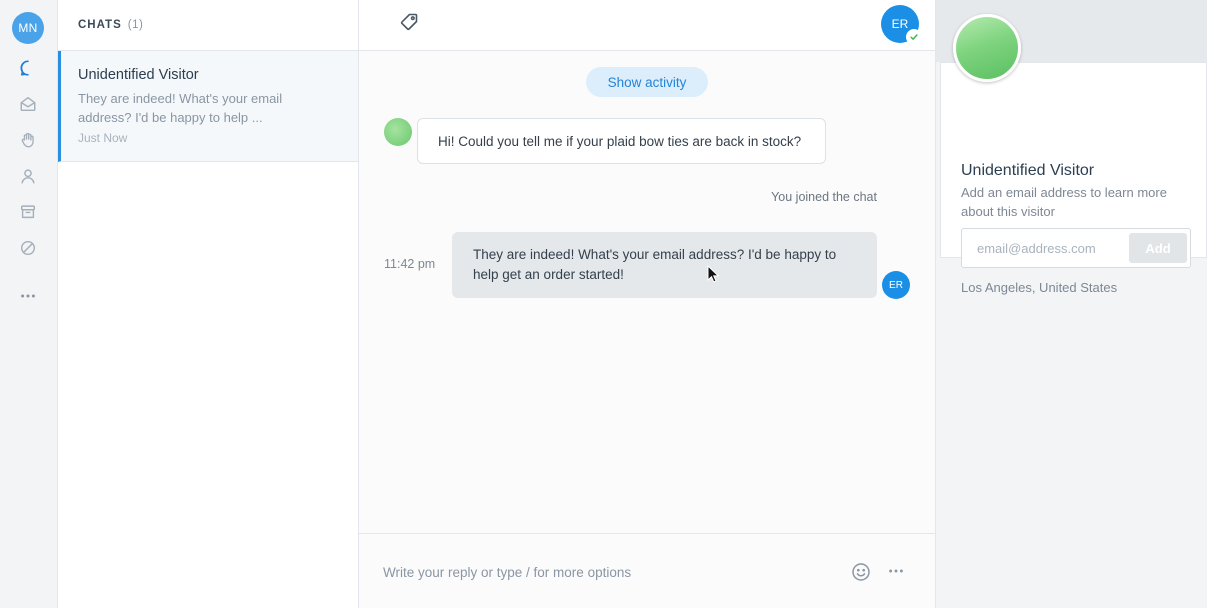 This screenshot has height=608, width=1207. I want to click on chat-list-header: CHATS (1), so click(208, 25).